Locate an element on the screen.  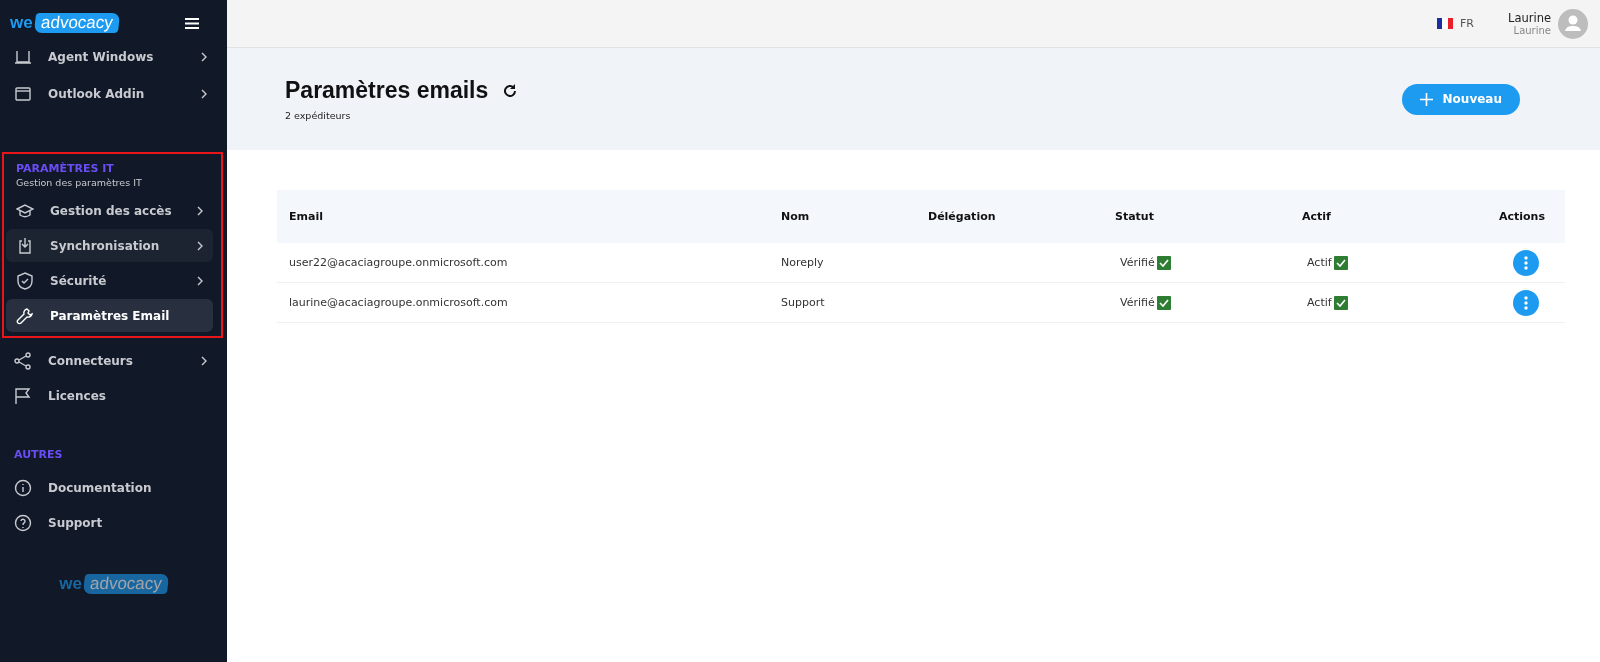
help-icon is located at coordinates (23, 522).